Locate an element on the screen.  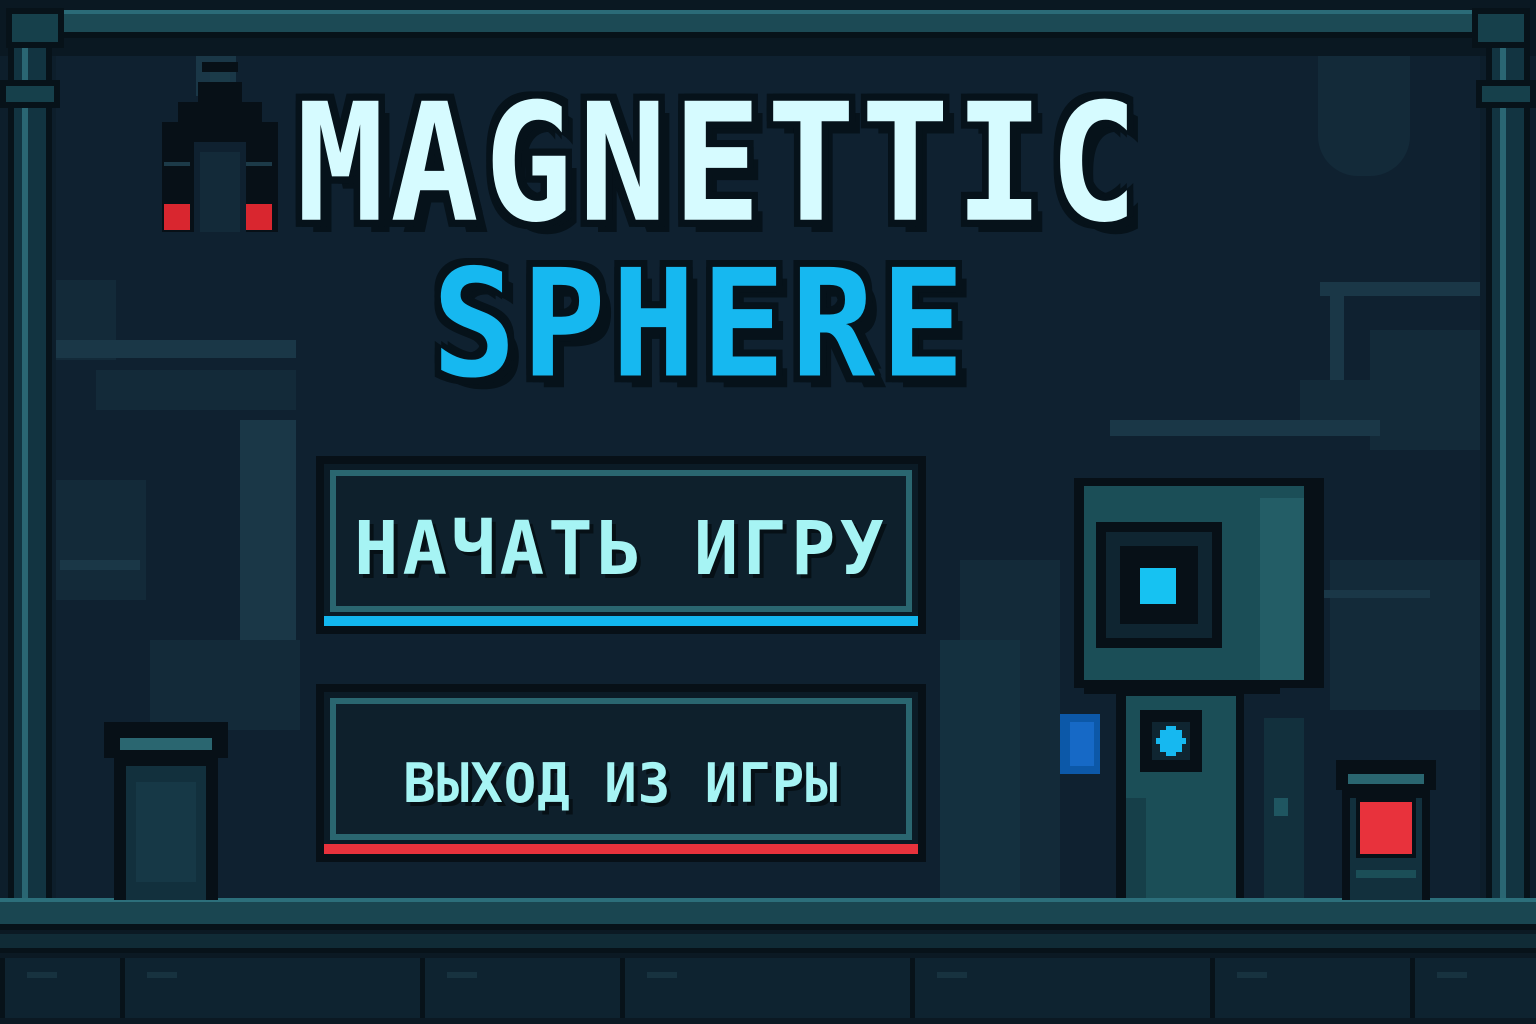
right-pillar-cap is located at coordinates (1506, 94).